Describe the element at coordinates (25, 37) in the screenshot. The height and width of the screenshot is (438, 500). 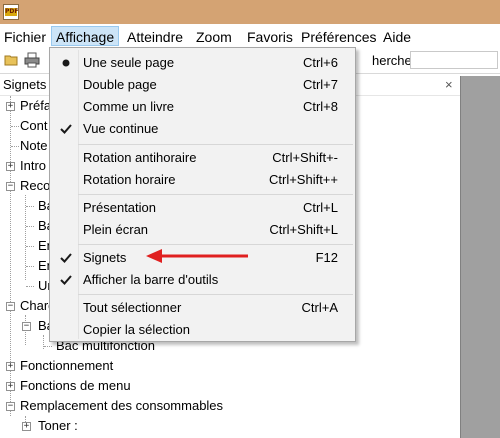
I see `menu-fichier: Fichier` at that location.